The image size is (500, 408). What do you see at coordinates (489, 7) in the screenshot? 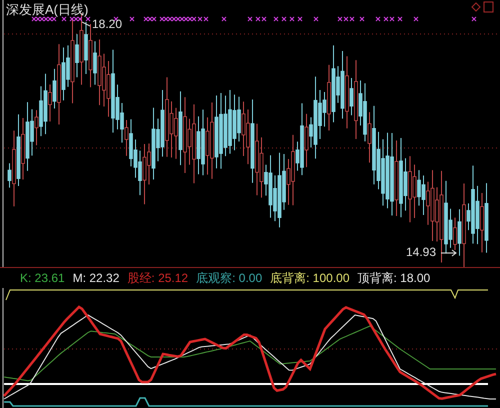
I see `panel-toggle-icon` at bounding box center [489, 7].